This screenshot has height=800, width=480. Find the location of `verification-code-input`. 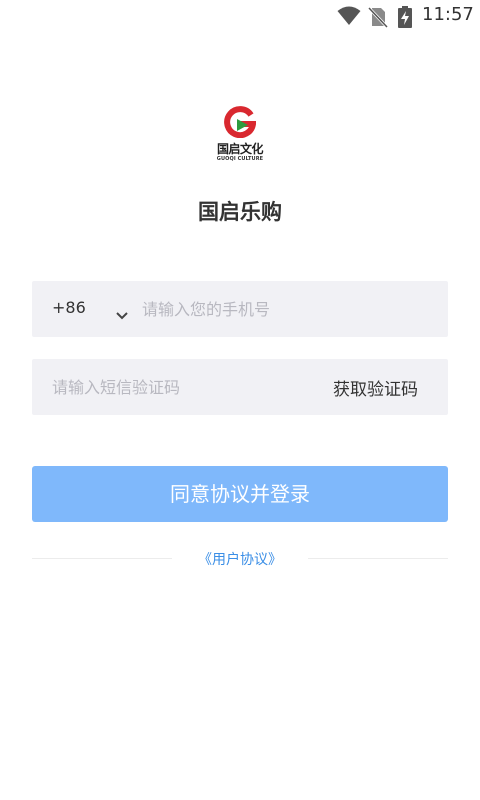

verification-code-input is located at coordinates (182, 387).